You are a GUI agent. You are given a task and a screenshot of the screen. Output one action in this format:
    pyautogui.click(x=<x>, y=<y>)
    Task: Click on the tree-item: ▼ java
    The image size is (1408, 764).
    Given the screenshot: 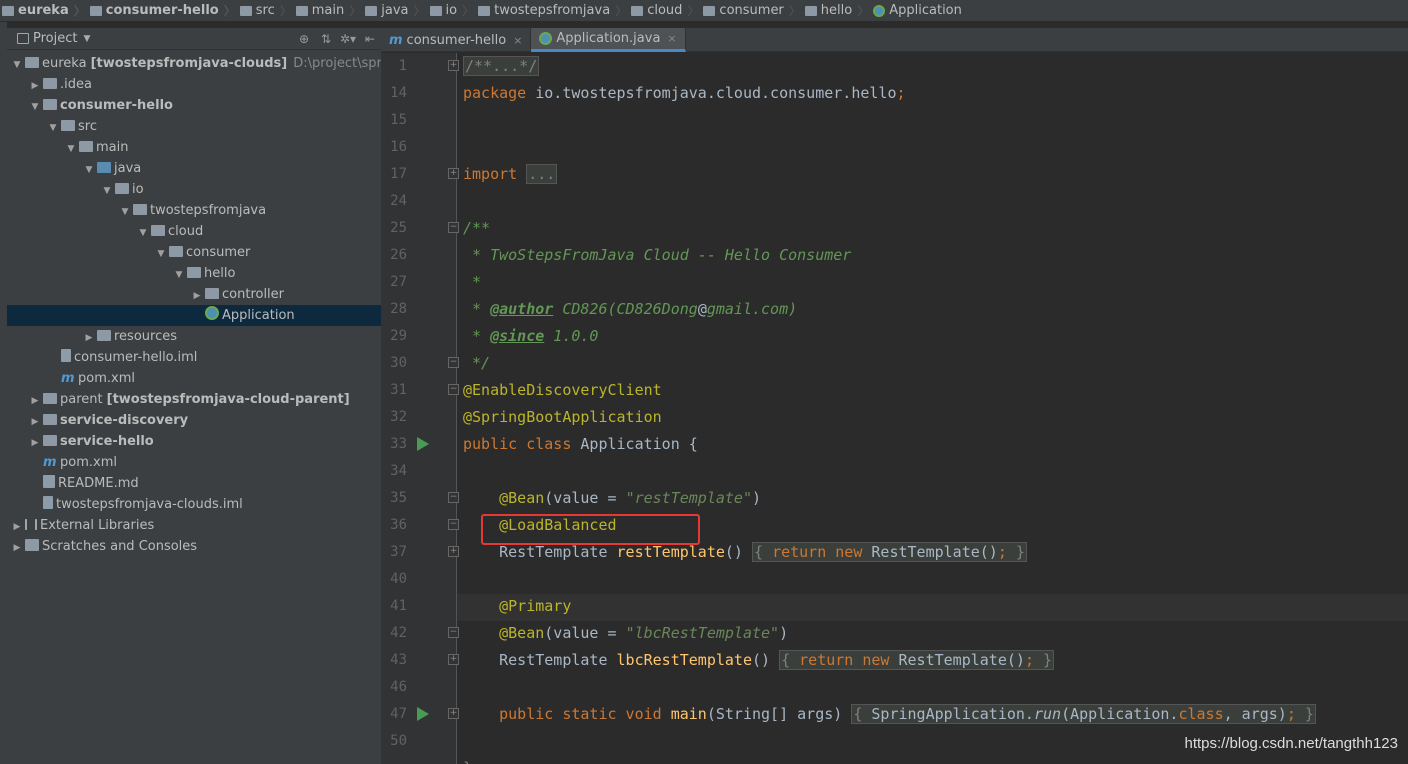 What is the action you would take?
    pyautogui.click(x=194, y=168)
    